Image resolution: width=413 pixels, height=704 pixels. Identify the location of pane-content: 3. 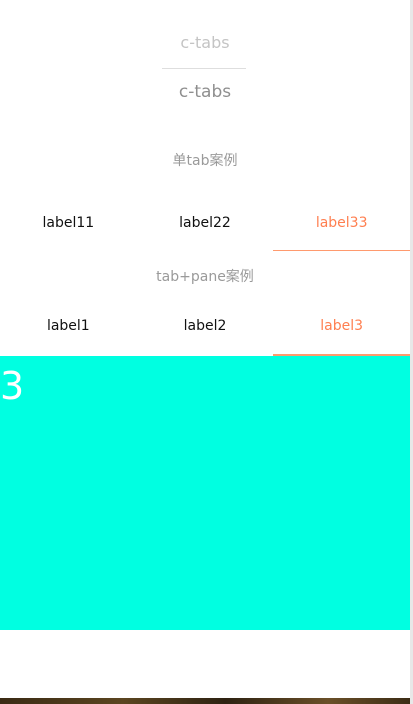
(12, 386).